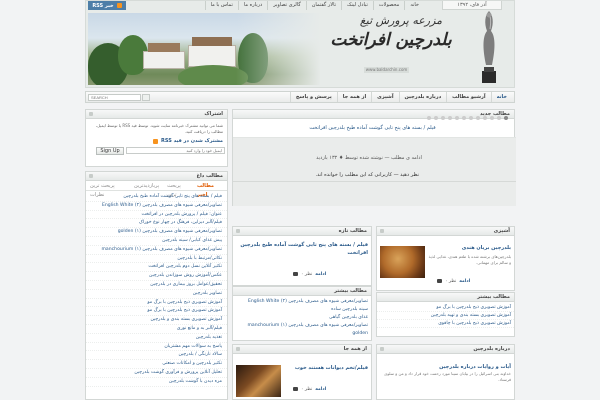 This screenshot has height=400, width=600. Describe the element at coordinates (114, 97) in the screenshot. I see `search-input` at that location.